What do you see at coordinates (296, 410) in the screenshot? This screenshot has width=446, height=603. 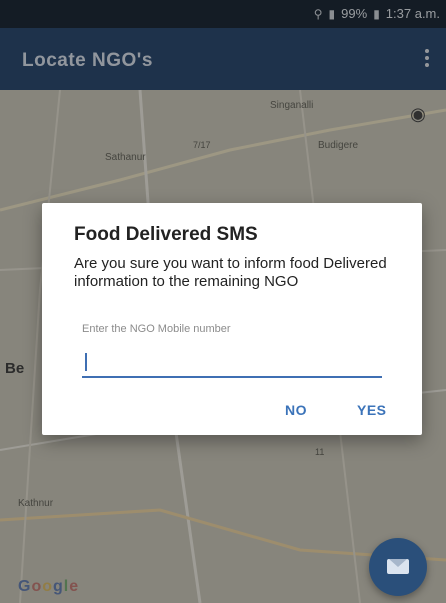 I see `no-button: NO` at bounding box center [296, 410].